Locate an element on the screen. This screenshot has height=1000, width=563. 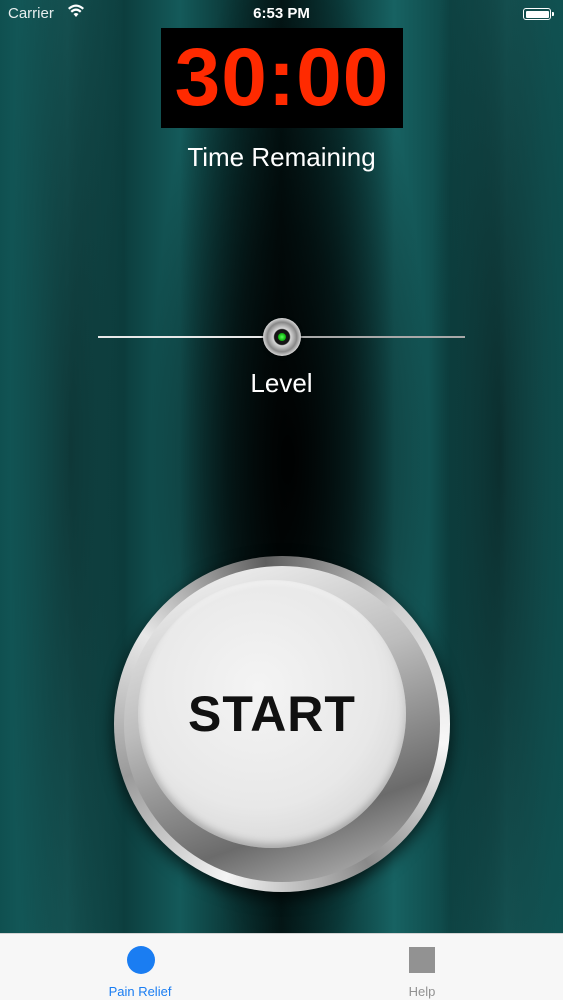
status-bar: Carrier 6:53 PM is located at coordinates (281, 14).